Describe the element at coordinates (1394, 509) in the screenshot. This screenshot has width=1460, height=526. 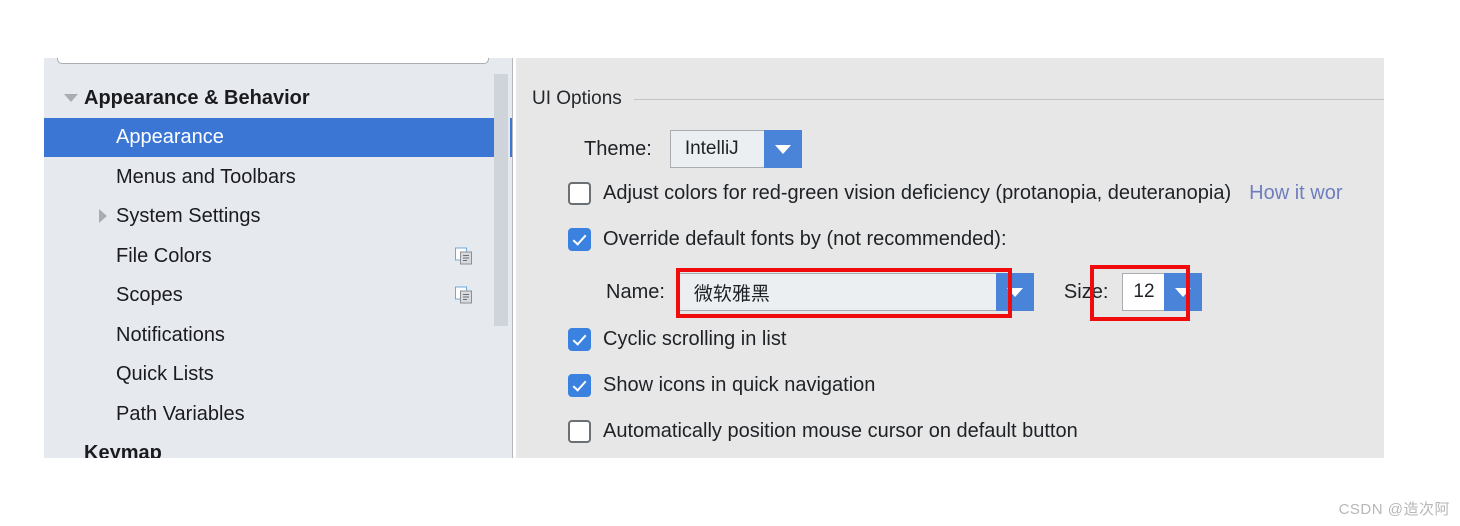
I see `watermark: CSDN @造次阿` at that location.